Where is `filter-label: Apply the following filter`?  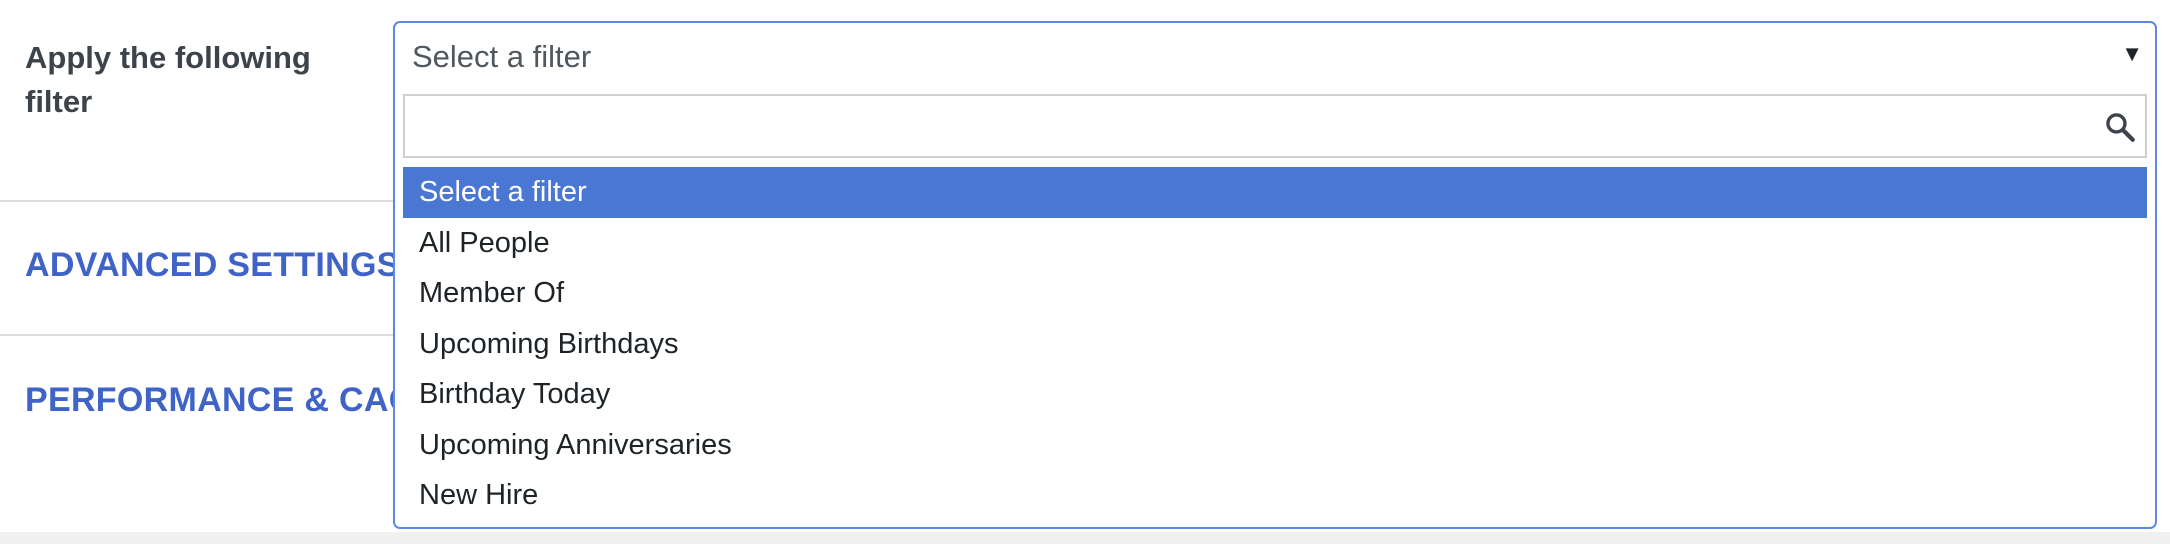
filter-label: Apply the following filter is located at coordinates (168, 79).